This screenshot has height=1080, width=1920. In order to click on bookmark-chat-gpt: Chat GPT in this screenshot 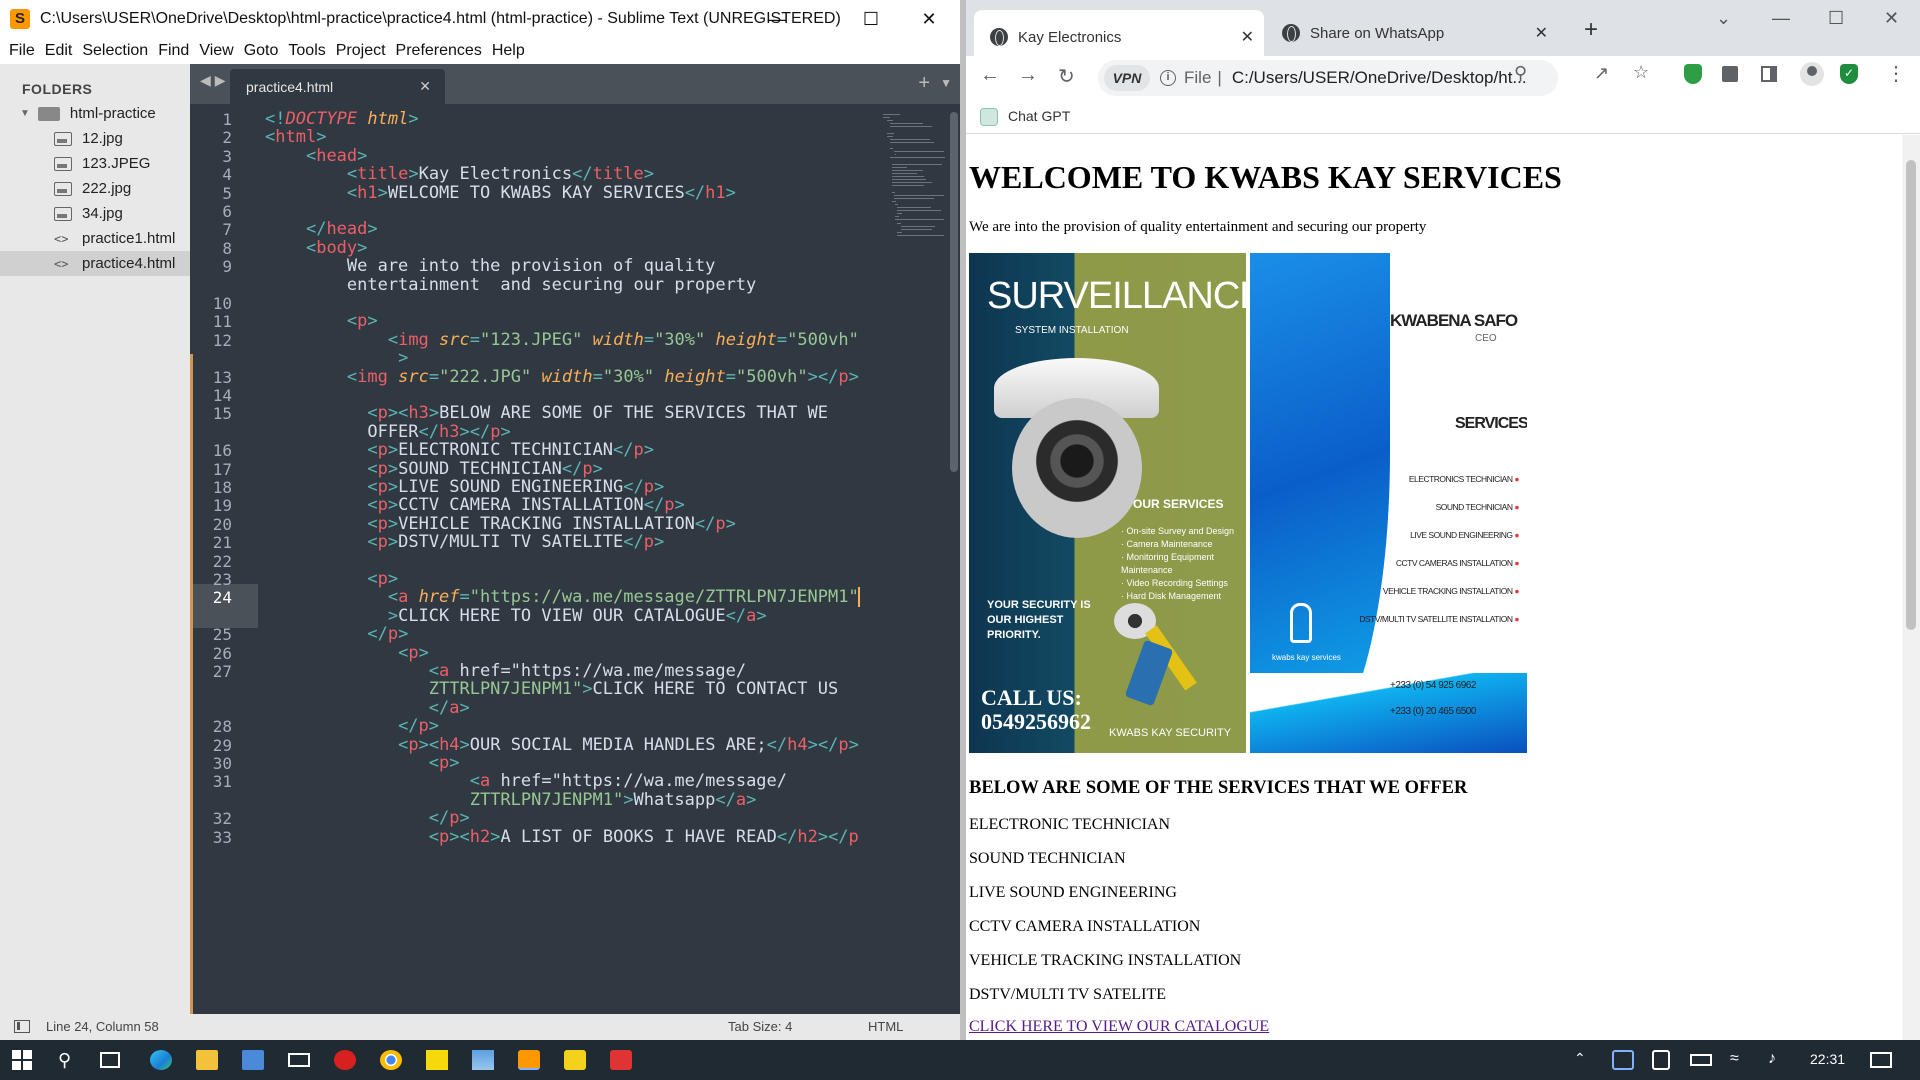, I will do `click(1039, 116)`.